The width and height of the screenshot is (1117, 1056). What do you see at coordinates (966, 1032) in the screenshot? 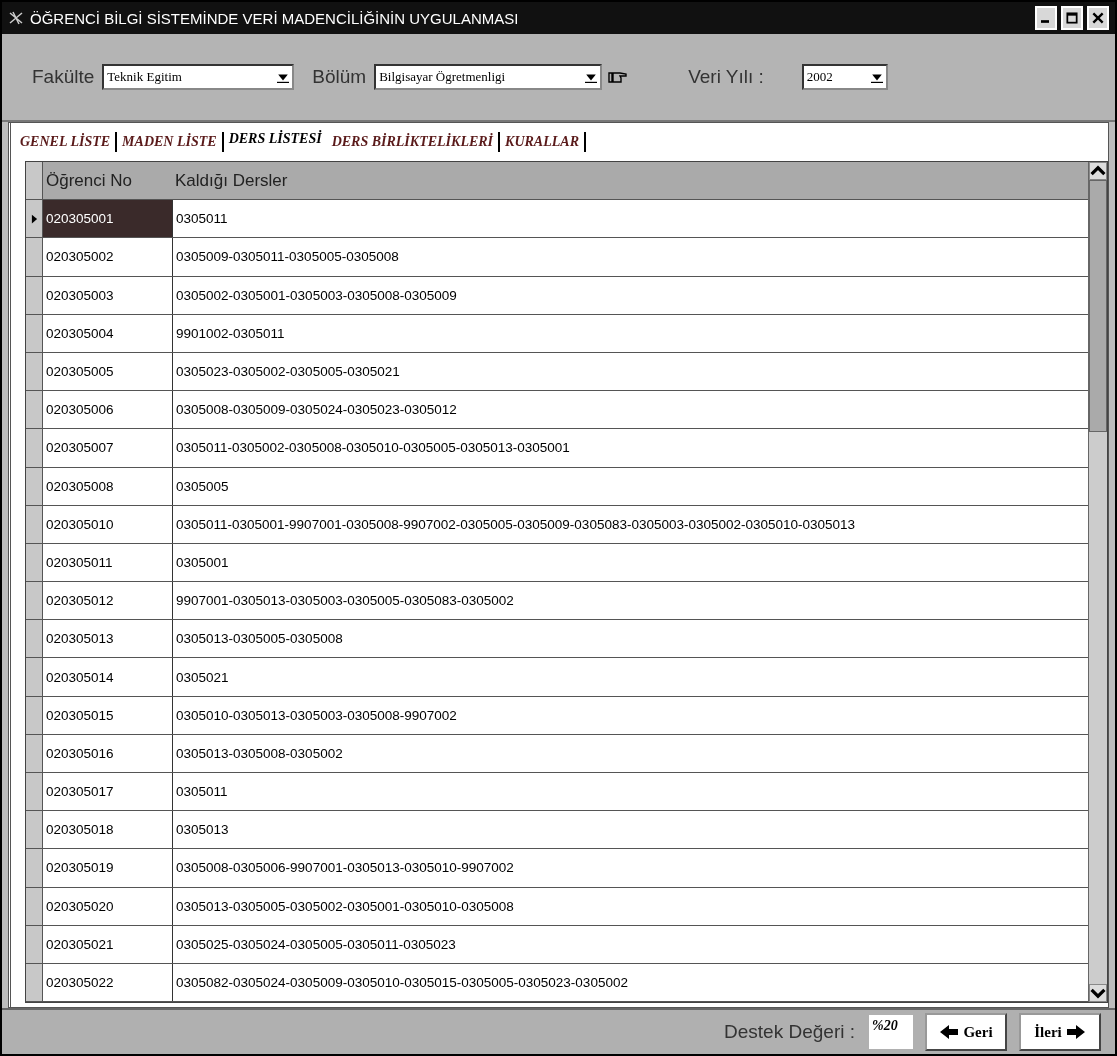
I see `back-button: Geri` at bounding box center [966, 1032].